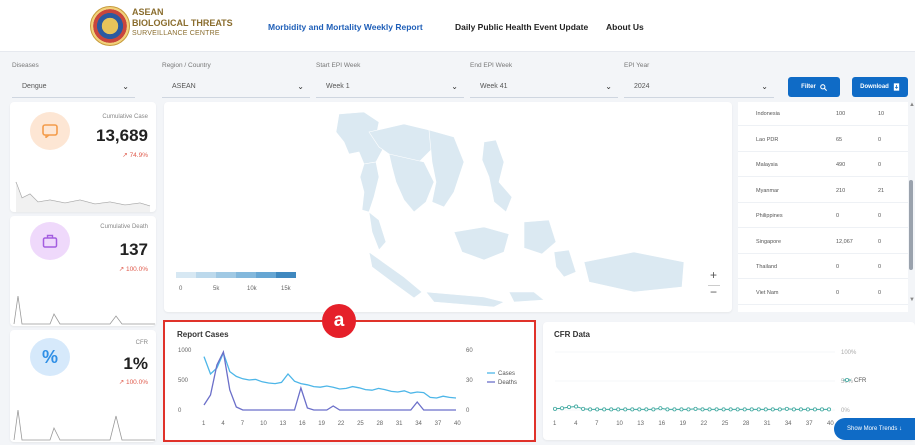 The height and width of the screenshot is (445, 915). What do you see at coordinates (84, 425) in the screenshot?
I see `cfr-sparkline` at bounding box center [84, 425].